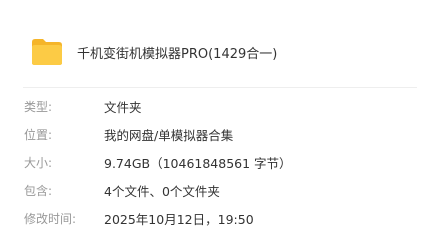 This screenshot has width=442, height=252. I want to click on type-value: 文件夹, so click(123, 107).